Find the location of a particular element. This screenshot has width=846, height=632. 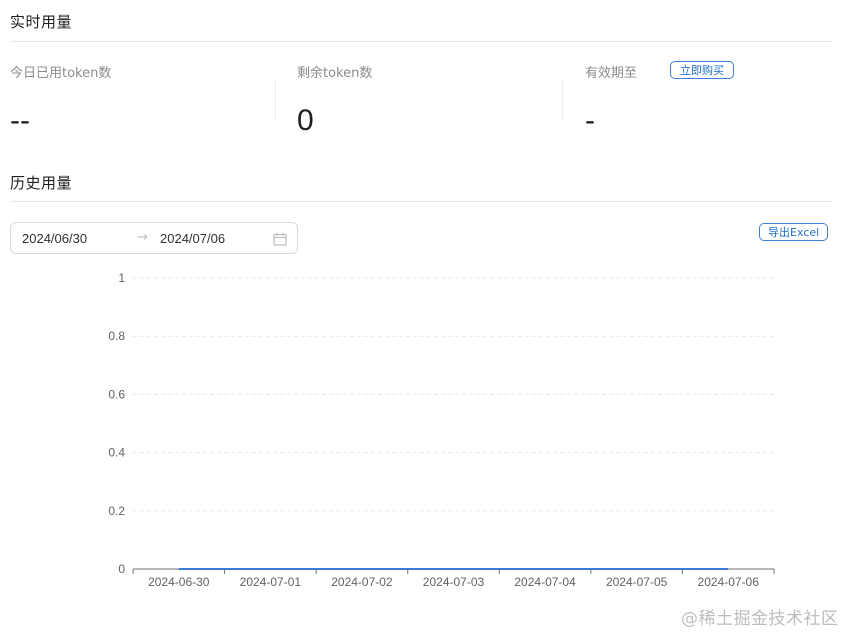

x-tick-label: 2024-07-03 is located at coordinates (454, 582).